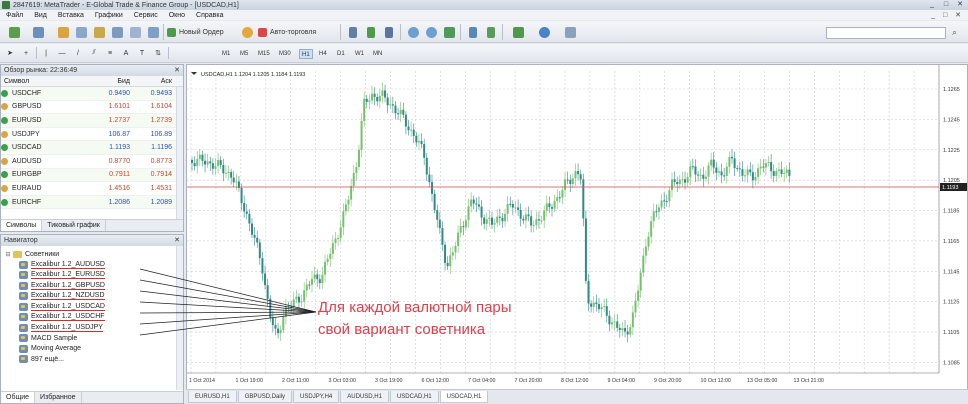  What do you see at coordinates (316, 397) in the screenshot?
I see `chart-tab: USDJPY,H4` at bounding box center [316, 397].